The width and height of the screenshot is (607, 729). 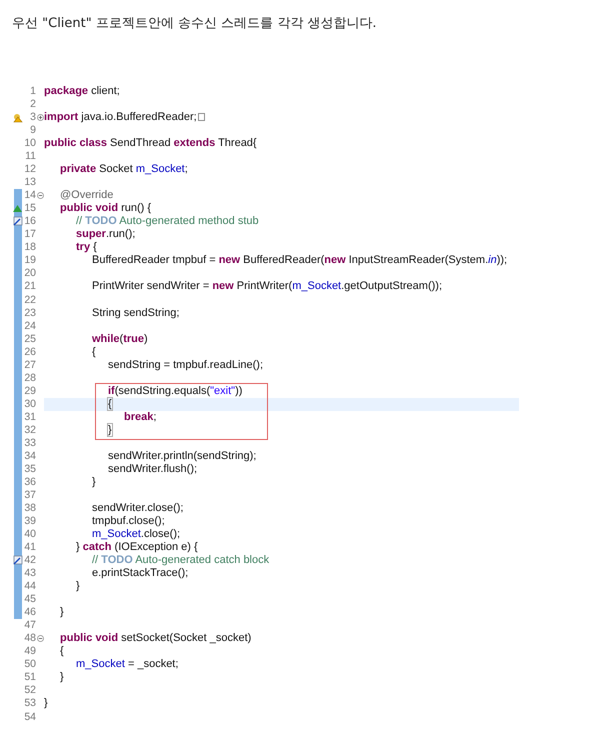 I want to click on code-line: // TODO Auto-generated catch block, so click(x=180, y=561).